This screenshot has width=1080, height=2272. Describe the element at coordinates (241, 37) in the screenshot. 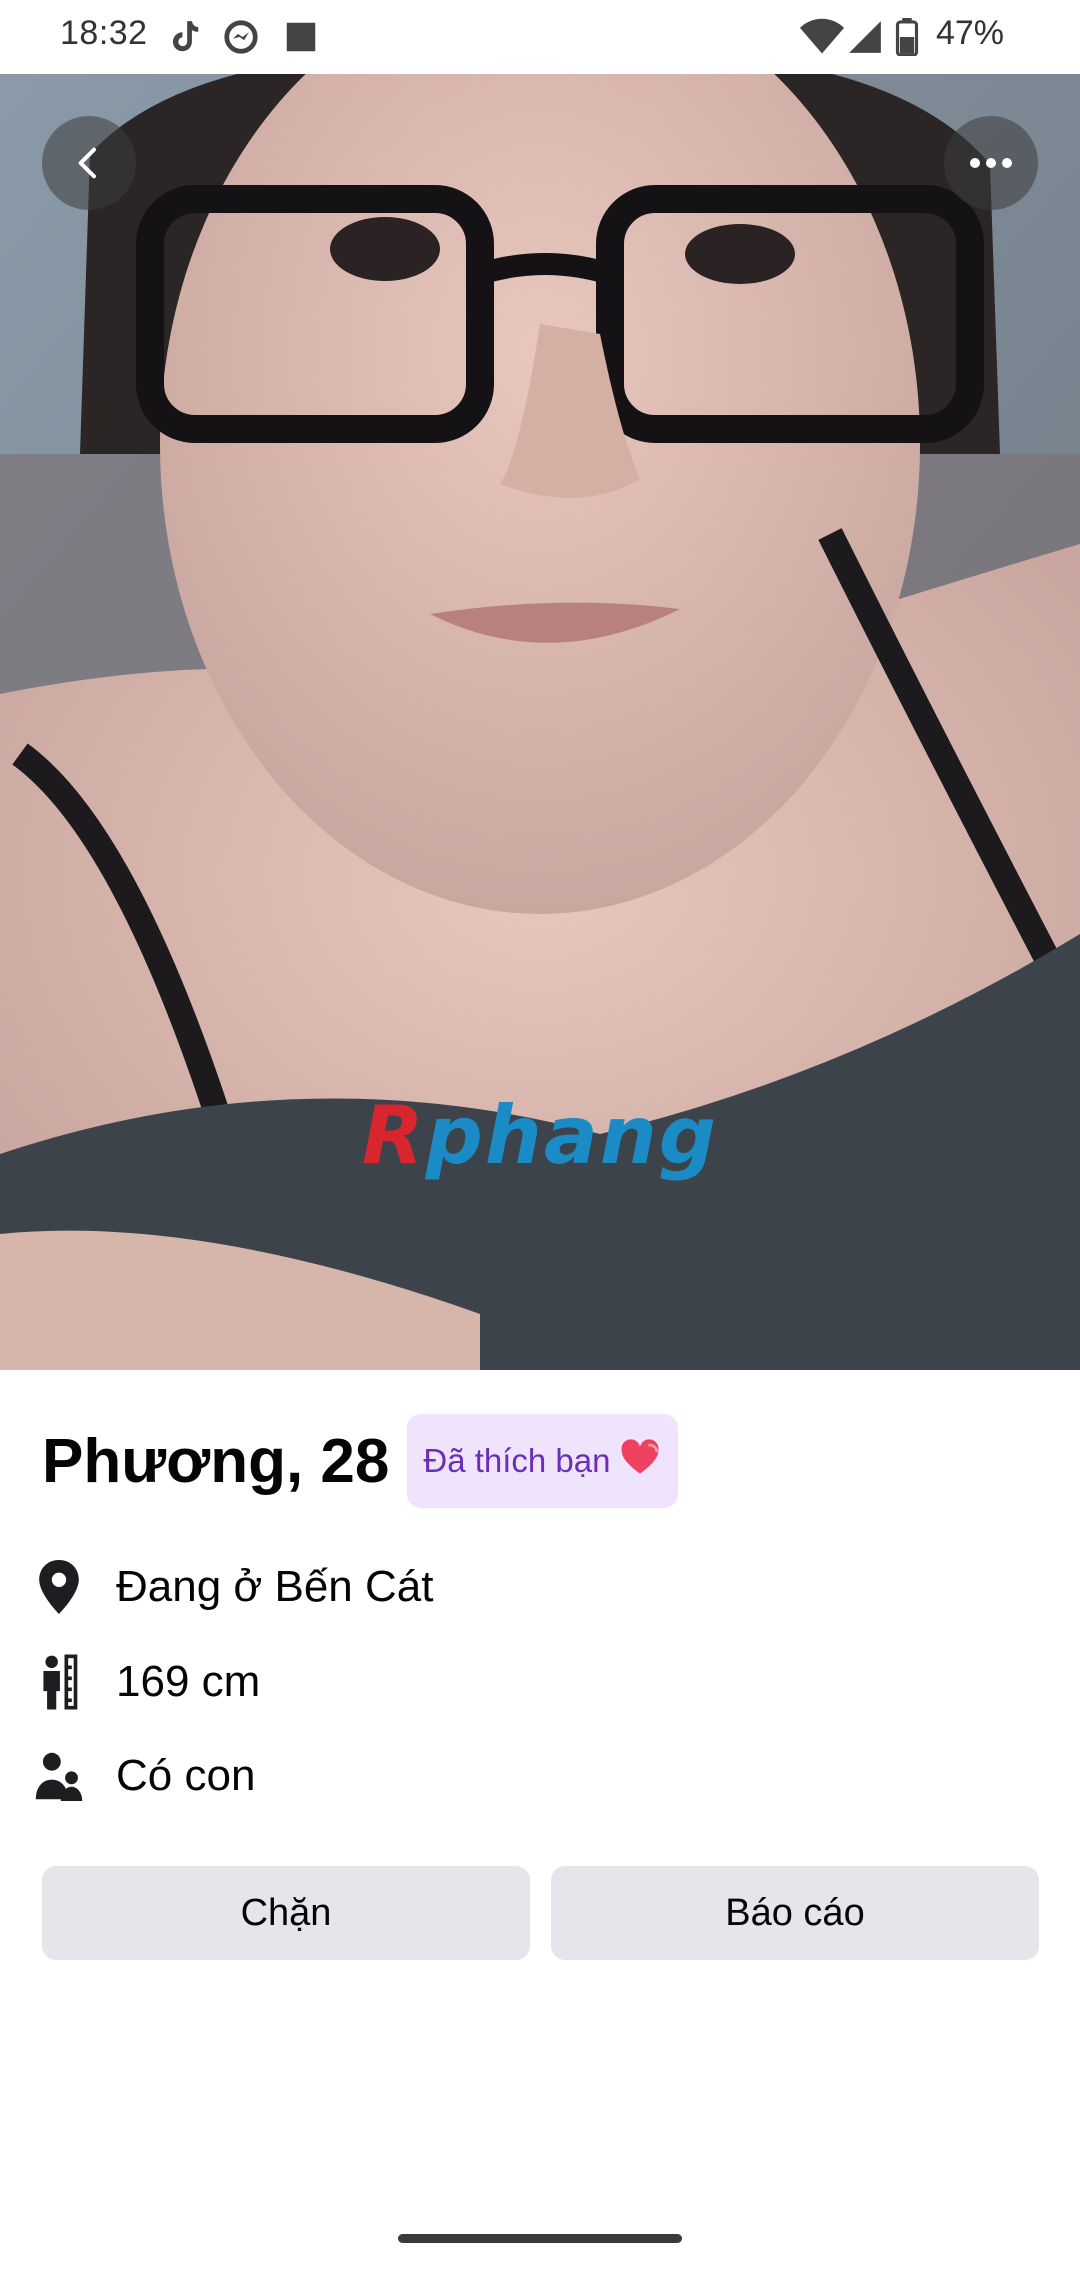

I see `messenger-sync-icon` at that location.